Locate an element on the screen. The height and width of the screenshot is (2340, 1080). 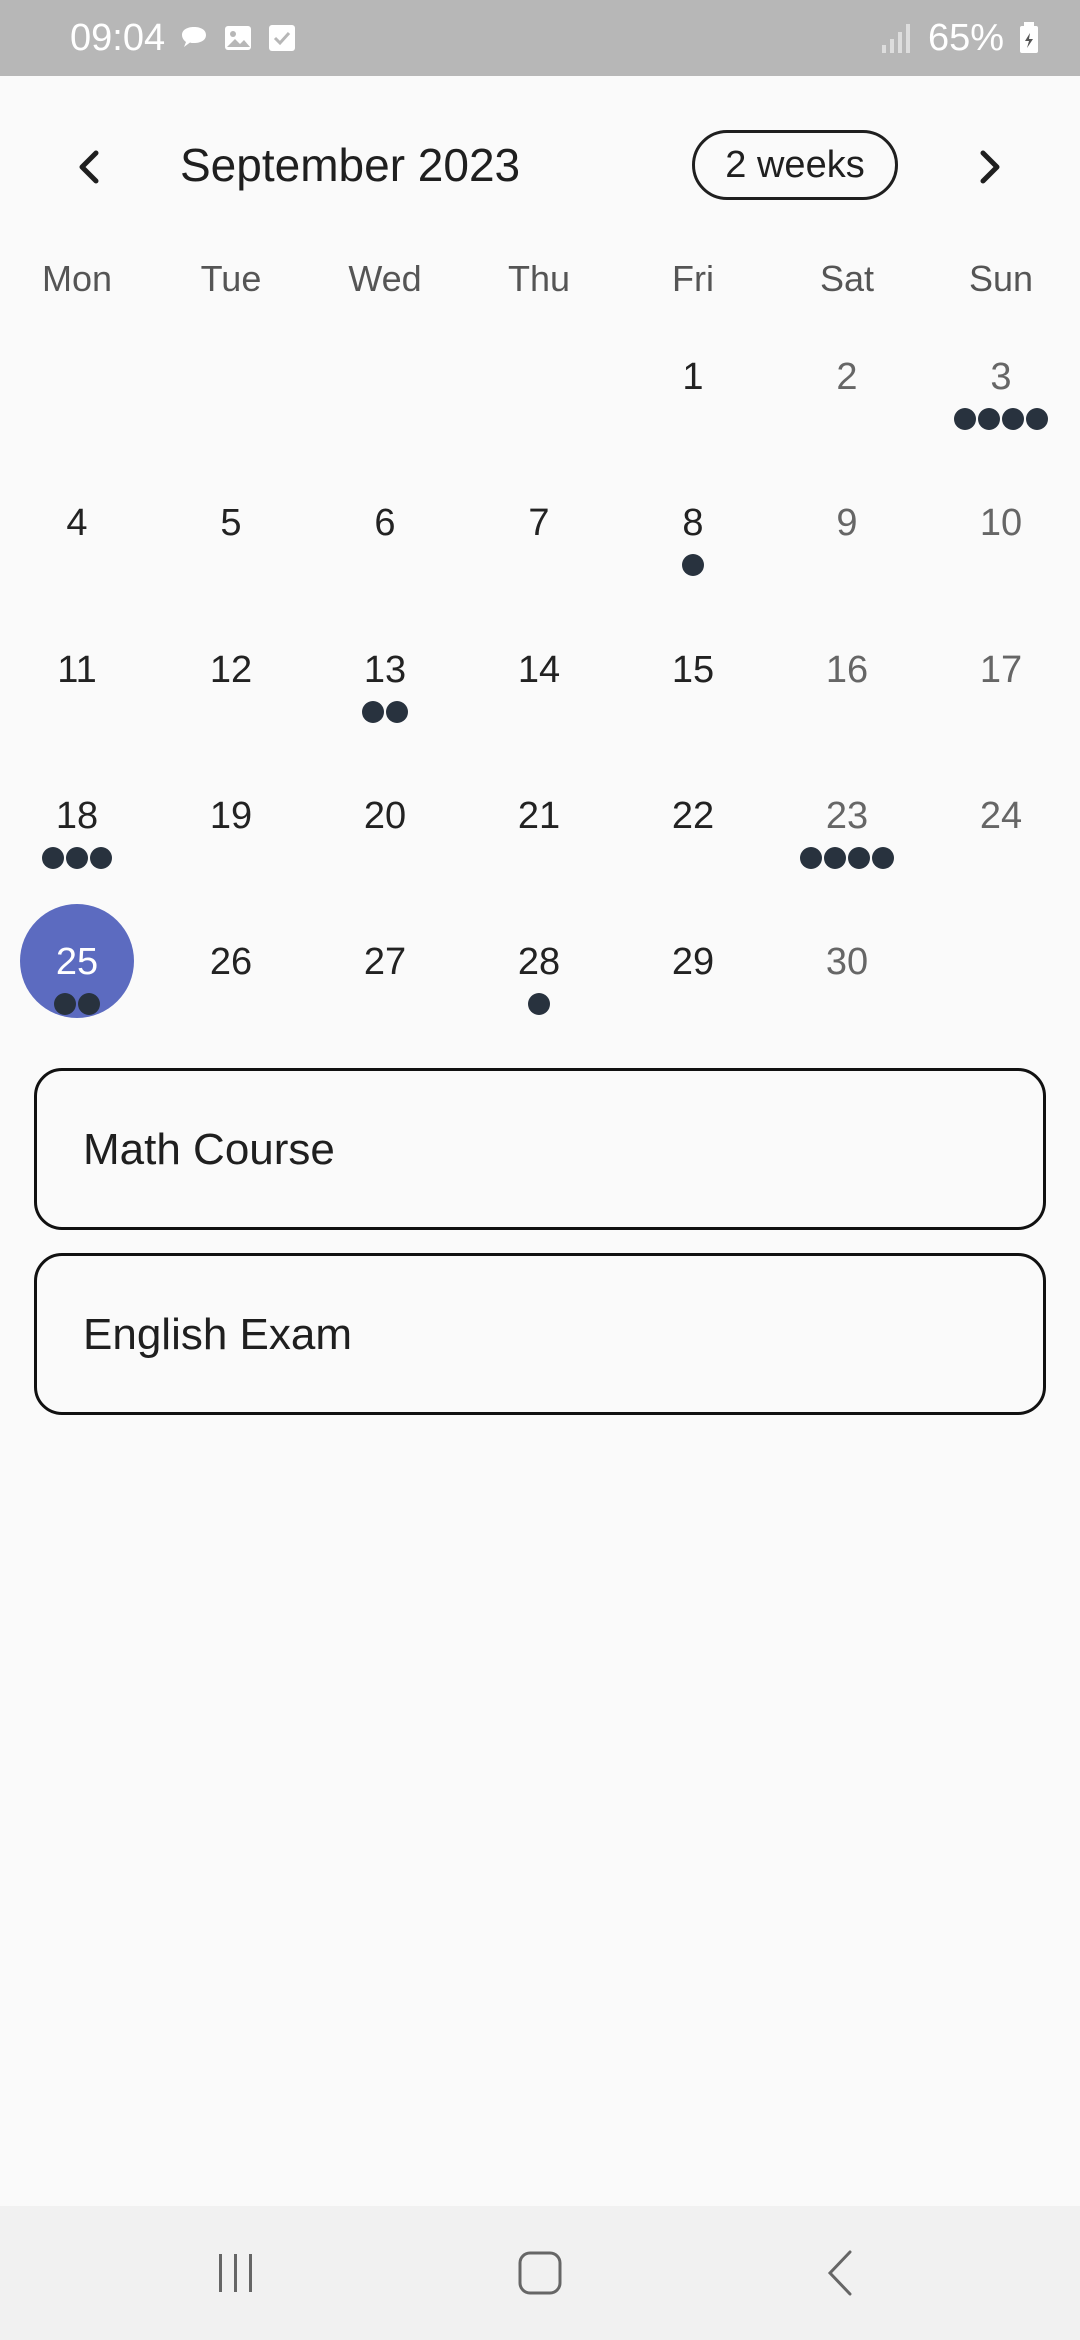
calendar-day: 30 is located at coordinates (847, 1006).